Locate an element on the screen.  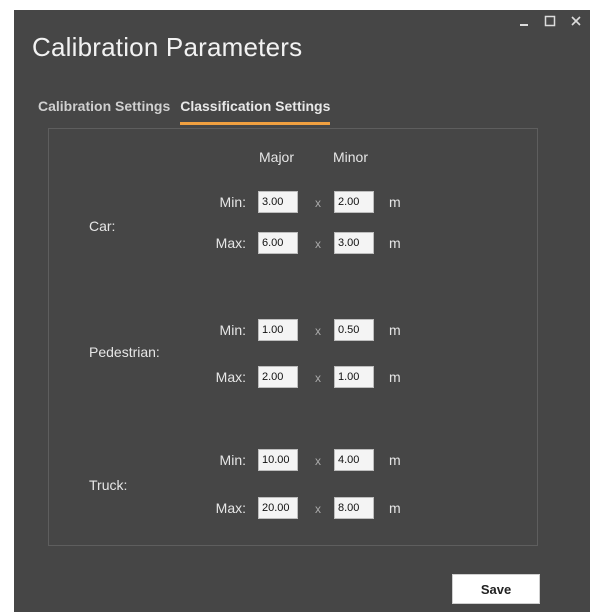
truck-min-minor-input is located at coordinates (354, 460).